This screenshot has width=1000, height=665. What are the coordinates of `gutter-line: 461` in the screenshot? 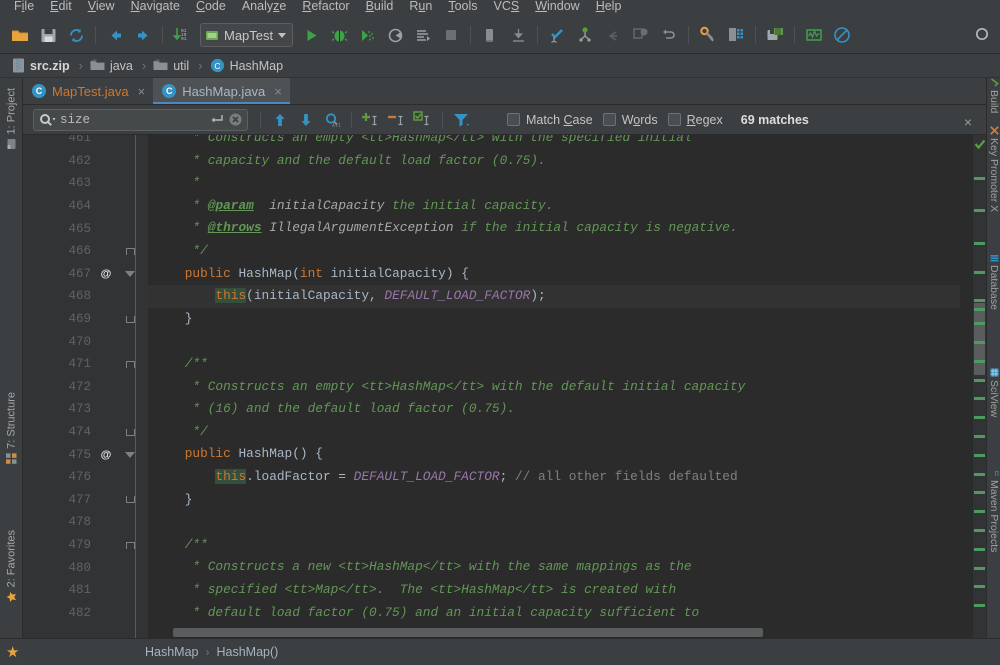 It's located at (85, 142).